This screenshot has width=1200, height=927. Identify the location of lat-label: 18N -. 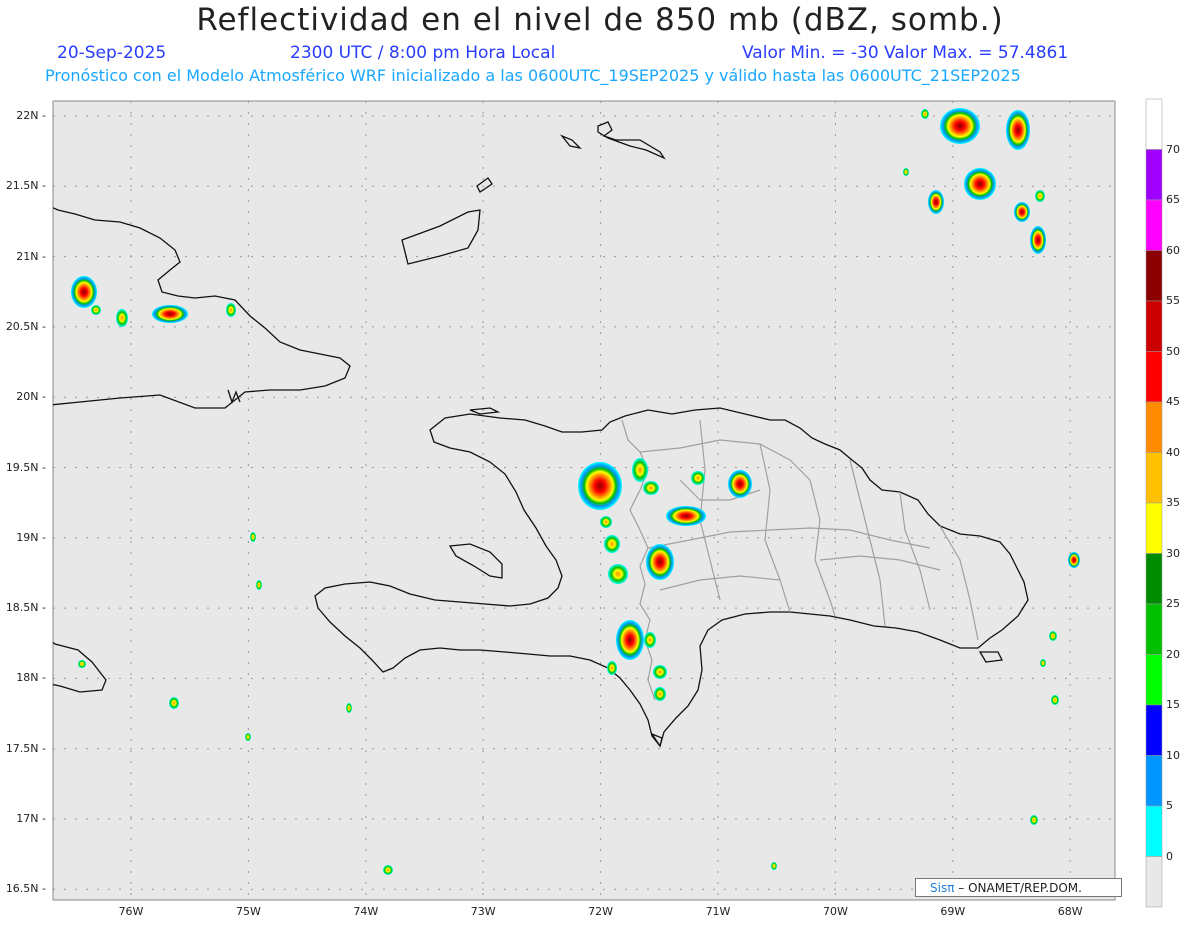
(31, 678).